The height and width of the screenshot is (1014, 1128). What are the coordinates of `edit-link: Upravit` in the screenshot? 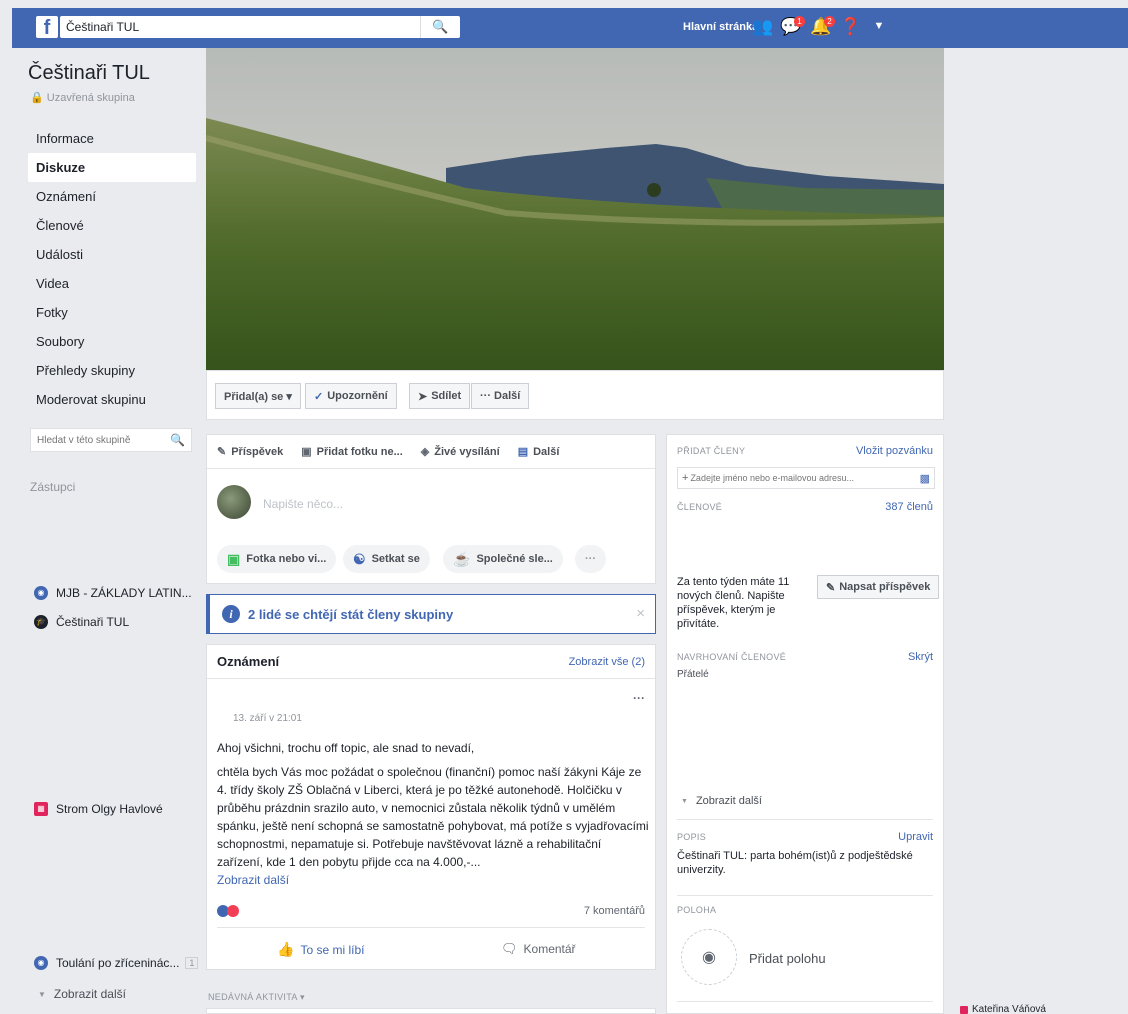 It's located at (915, 837).